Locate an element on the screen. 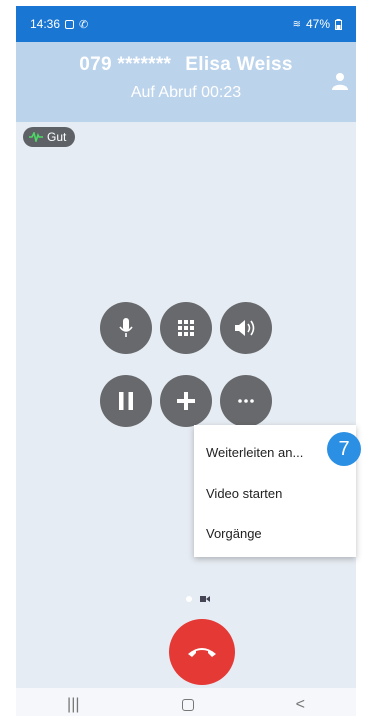 The width and height of the screenshot is (366, 722). call-quality-badge: Gut is located at coordinates (49, 137).